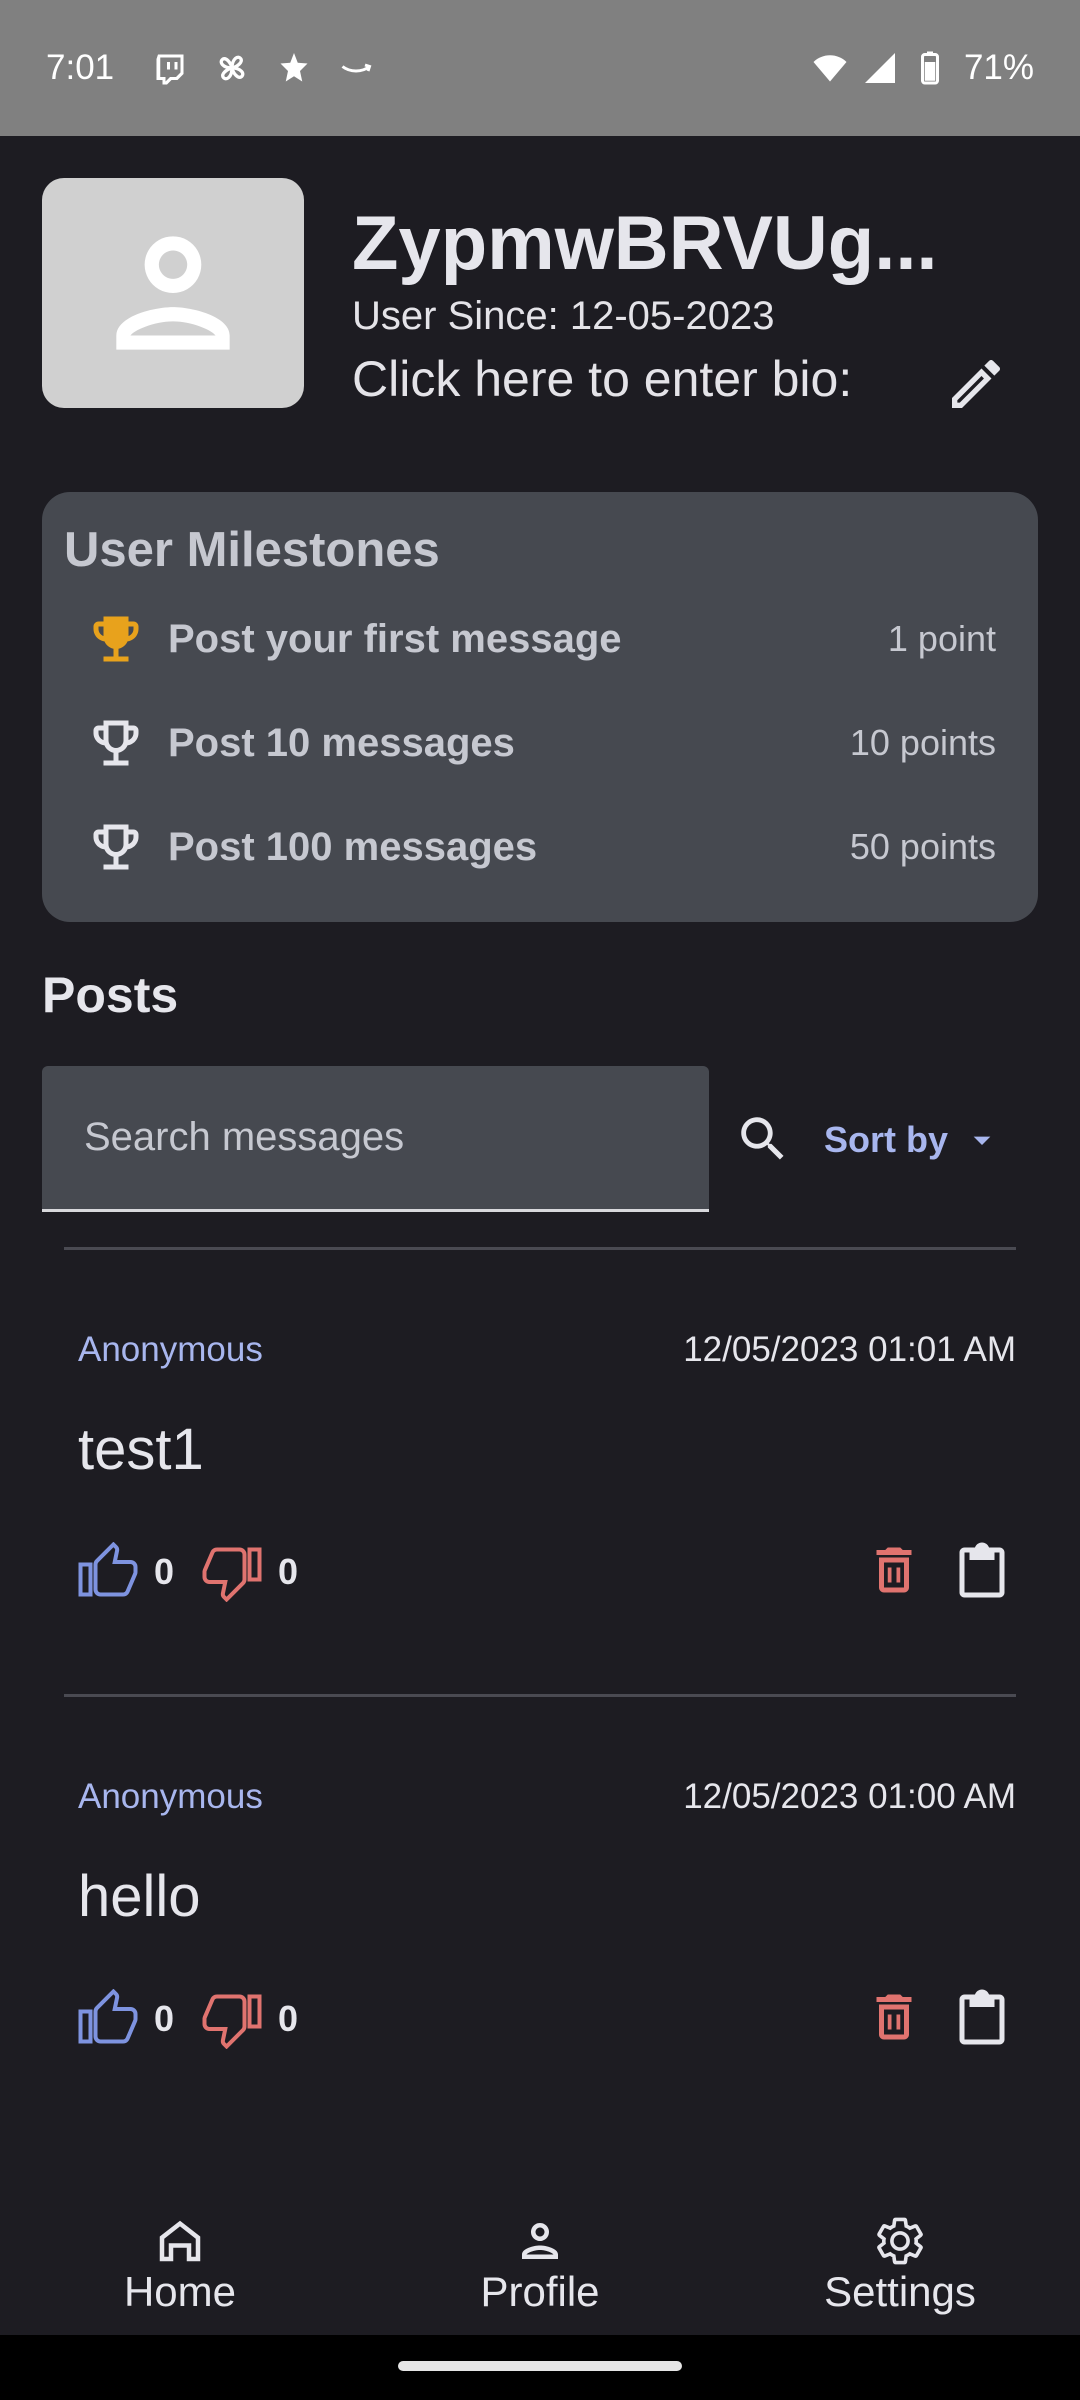 This screenshot has width=1080, height=2400. Describe the element at coordinates (116, 639) in the screenshot. I see `trophy-filled-icon` at that location.